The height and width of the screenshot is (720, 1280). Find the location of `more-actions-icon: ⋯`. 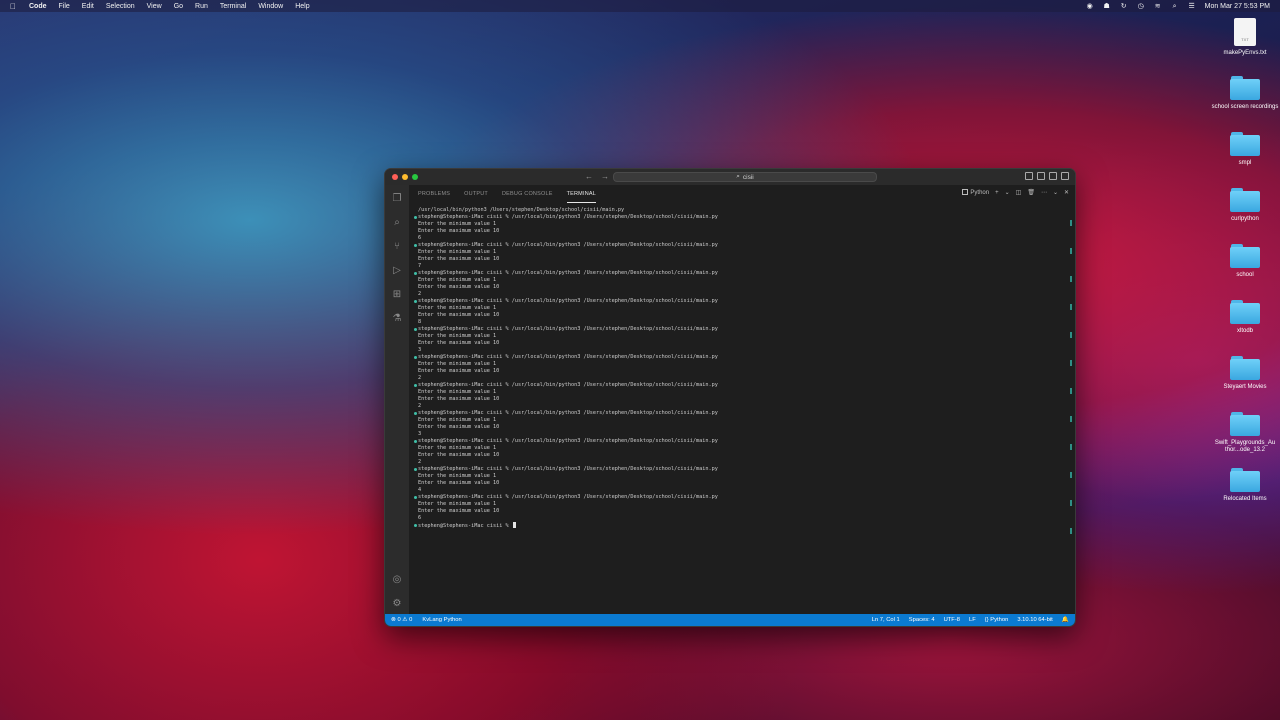

more-actions-icon: ⋯ is located at coordinates (1044, 192).